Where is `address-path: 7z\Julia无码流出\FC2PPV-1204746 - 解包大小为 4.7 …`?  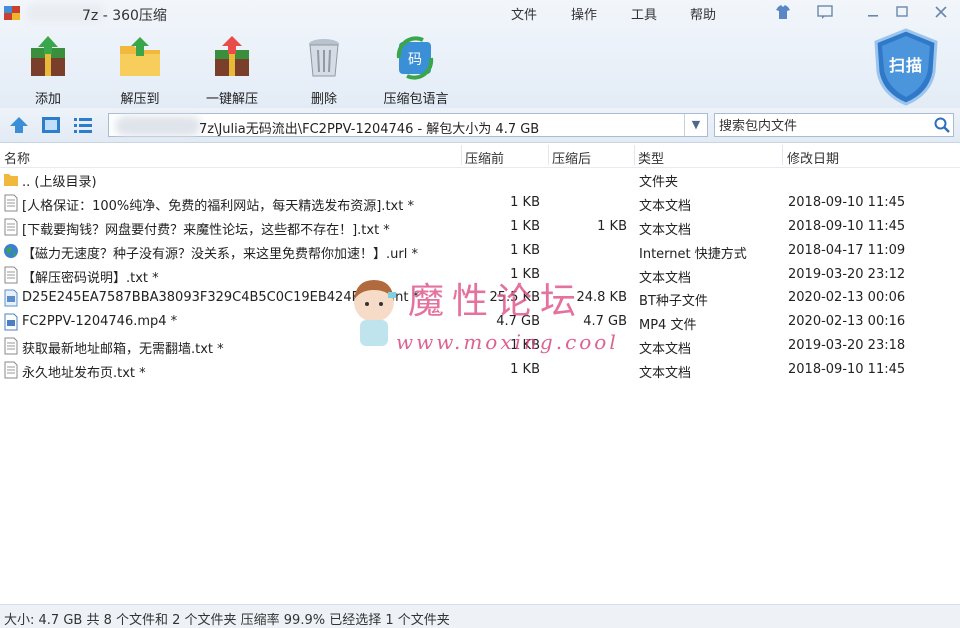
address-path: 7z\Julia无码流出\FC2PPV-1204746 - 解包大小为 4.7 … is located at coordinates (369, 129).